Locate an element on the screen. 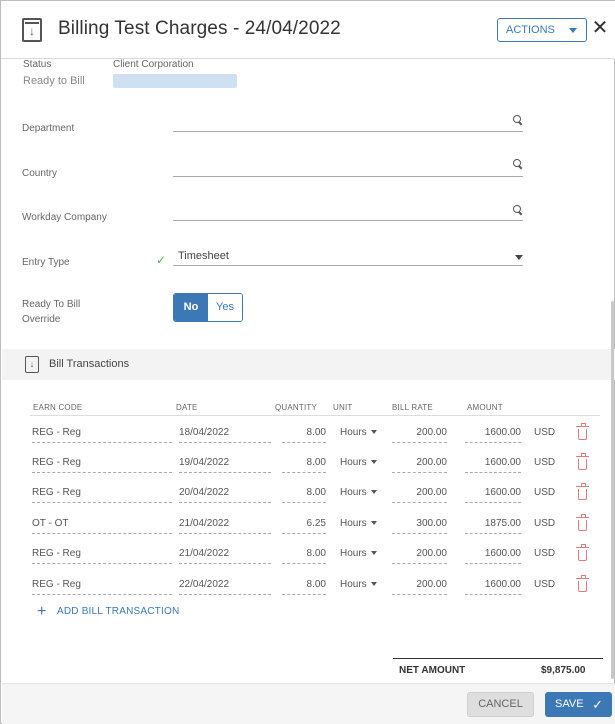  scrollbar is located at coordinates (612, 490).